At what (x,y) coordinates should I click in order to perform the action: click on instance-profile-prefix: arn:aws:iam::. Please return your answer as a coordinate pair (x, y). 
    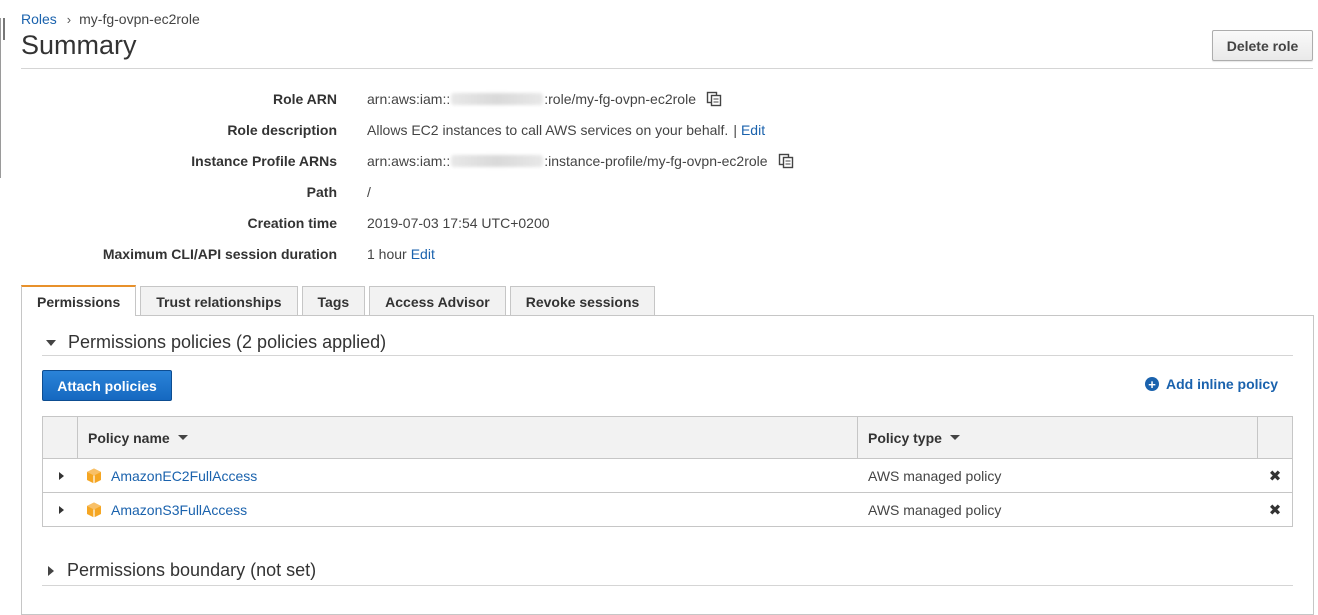
    Looking at the image, I should click on (409, 161).